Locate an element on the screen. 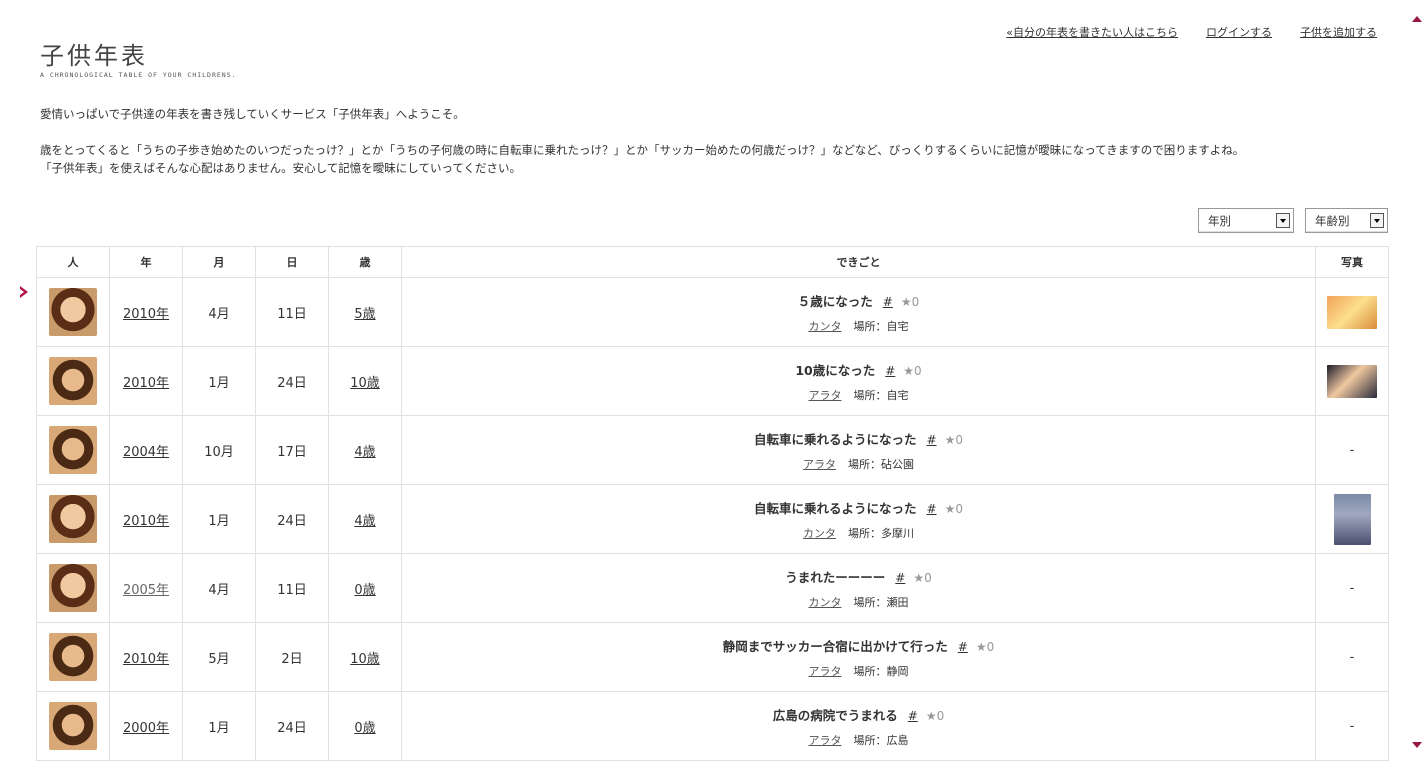  year-link: 2004年 is located at coordinates (146, 452).